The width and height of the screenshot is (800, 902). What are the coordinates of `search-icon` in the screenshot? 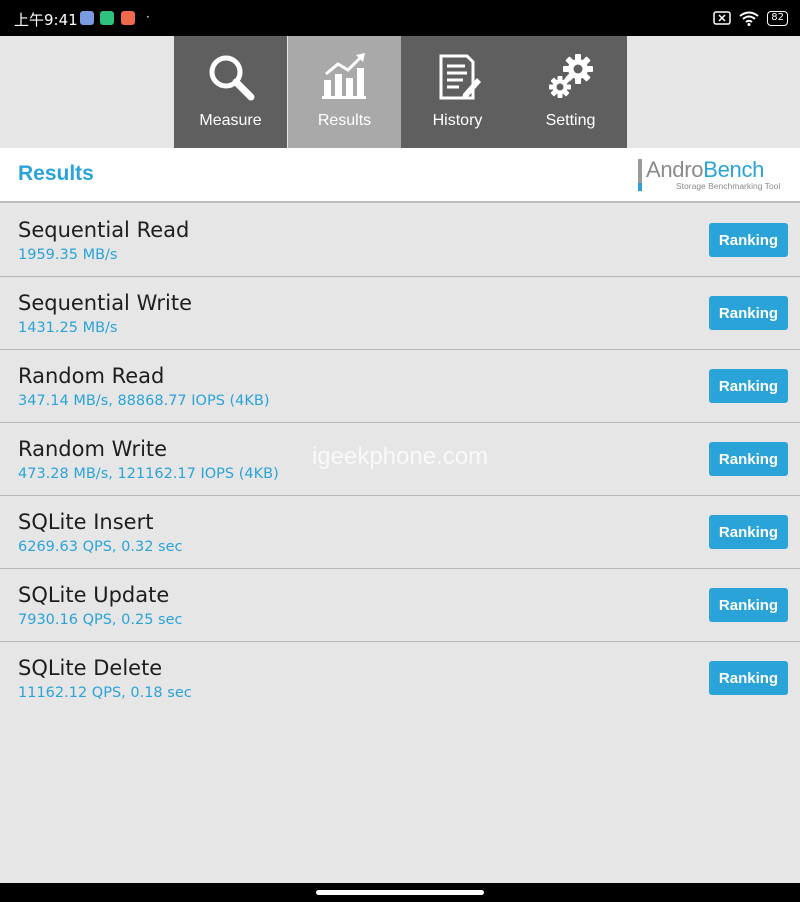 It's located at (232, 78).